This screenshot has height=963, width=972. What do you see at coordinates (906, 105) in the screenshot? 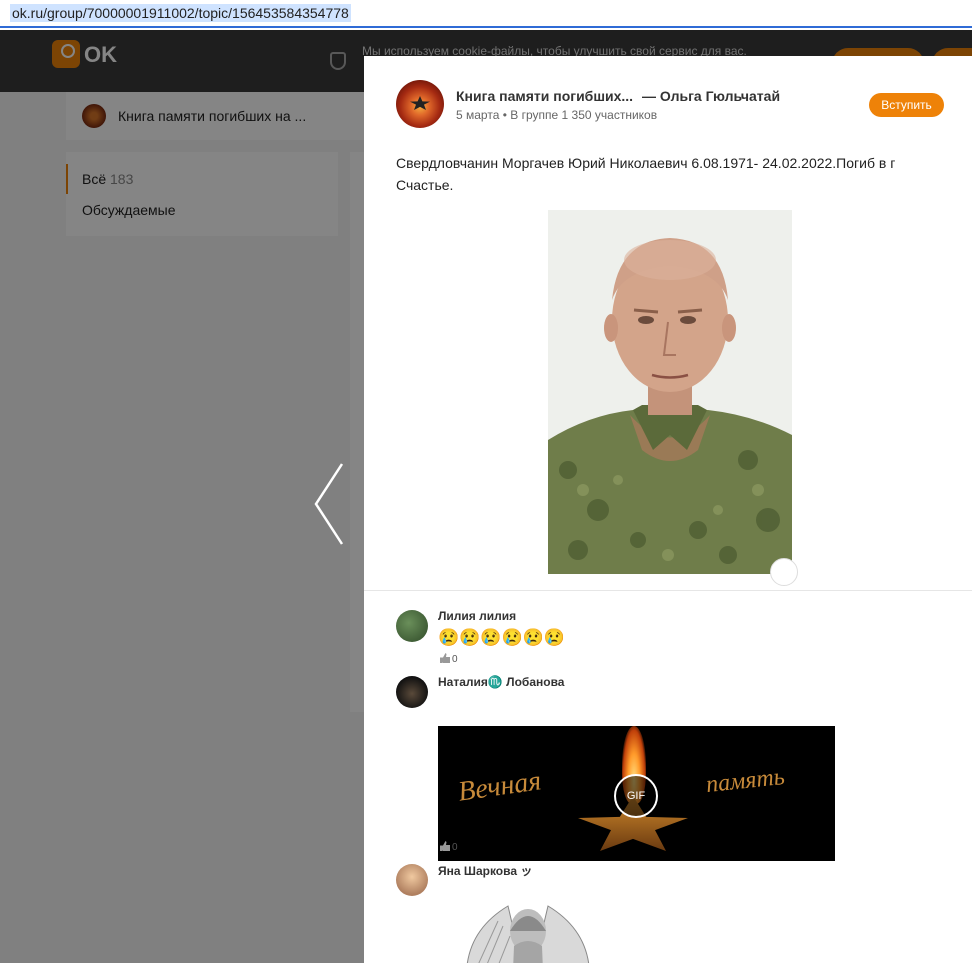
I see `join-group-button: Вступить` at bounding box center [906, 105].